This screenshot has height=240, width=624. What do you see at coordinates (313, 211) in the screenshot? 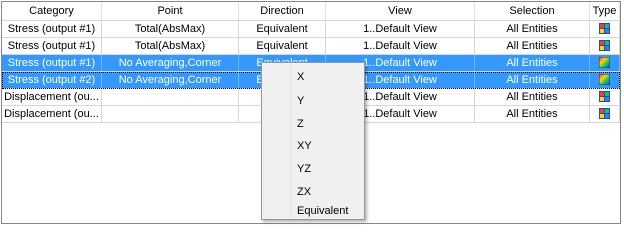
I see `menu-item-equivalent: Equivalent` at bounding box center [313, 211].